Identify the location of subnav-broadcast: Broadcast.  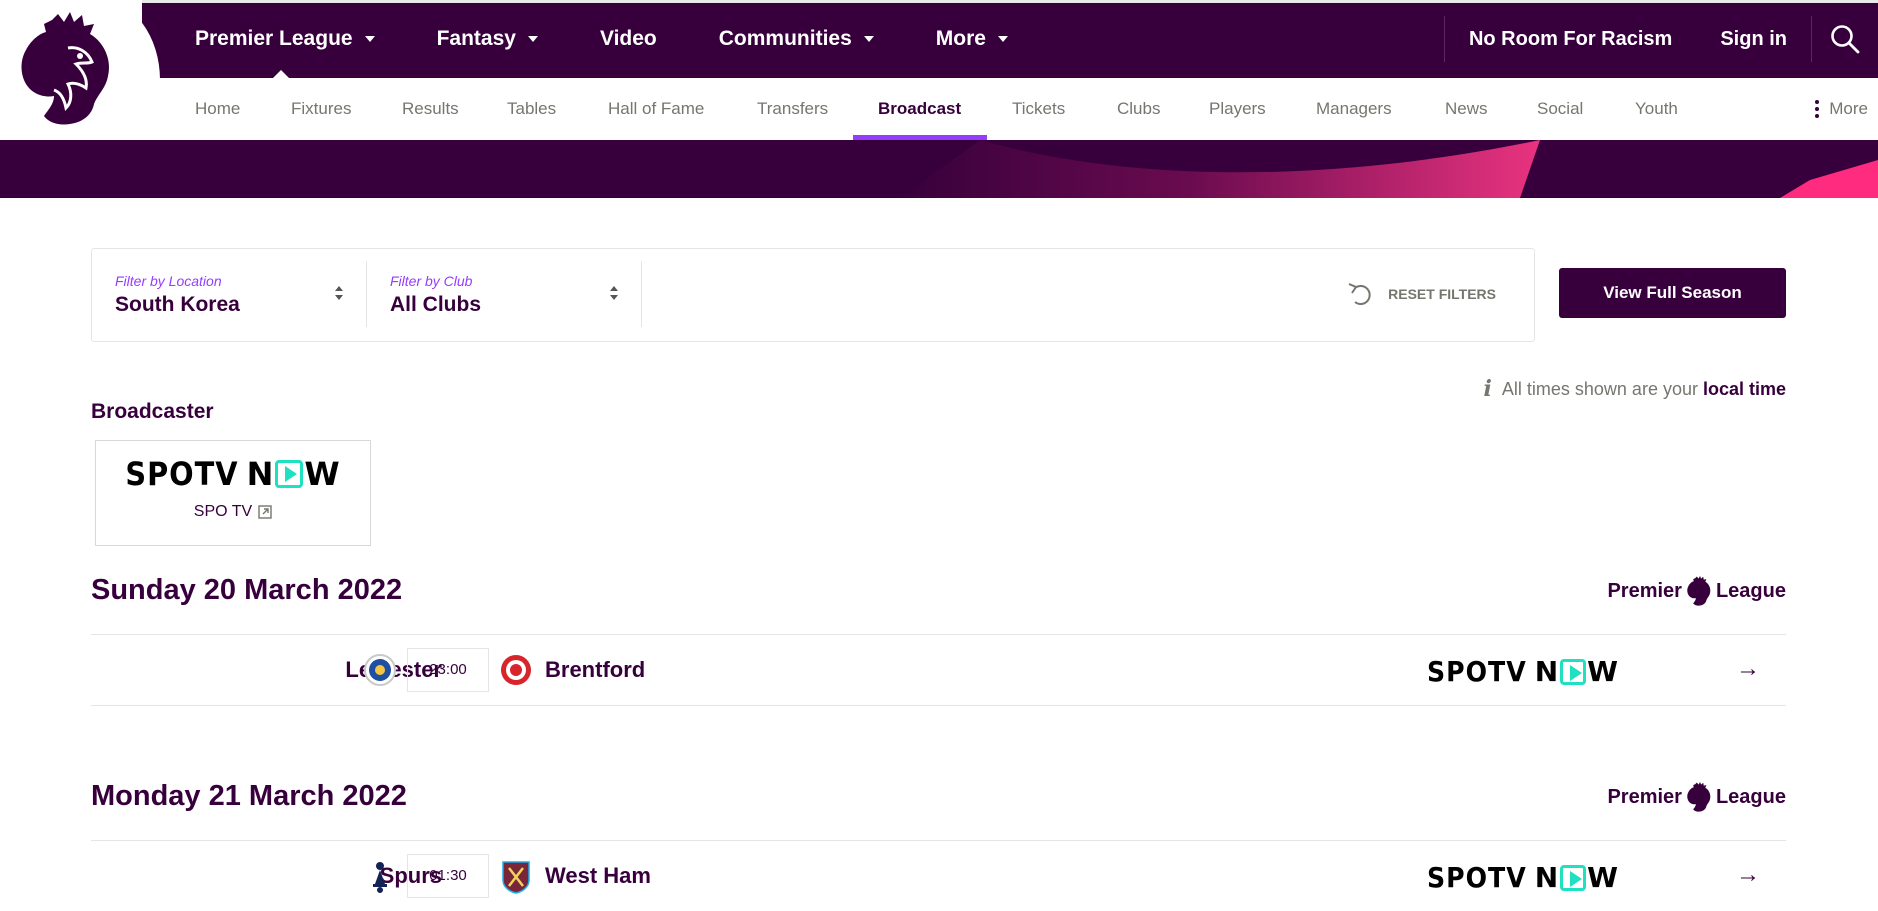
(919, 109).